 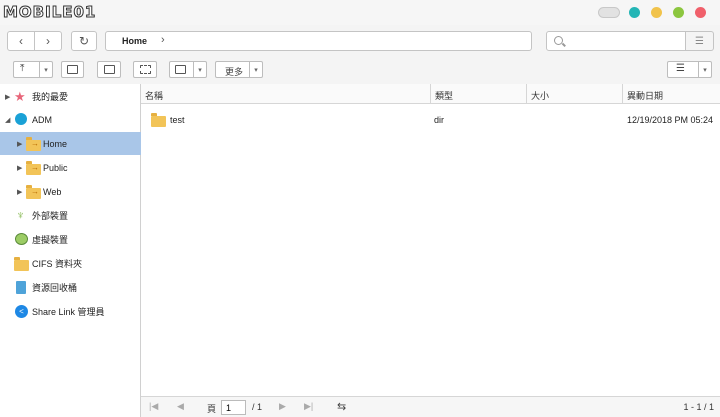 I want to click on reload-pages-icon: ⇆, so click(x=341, y=406).